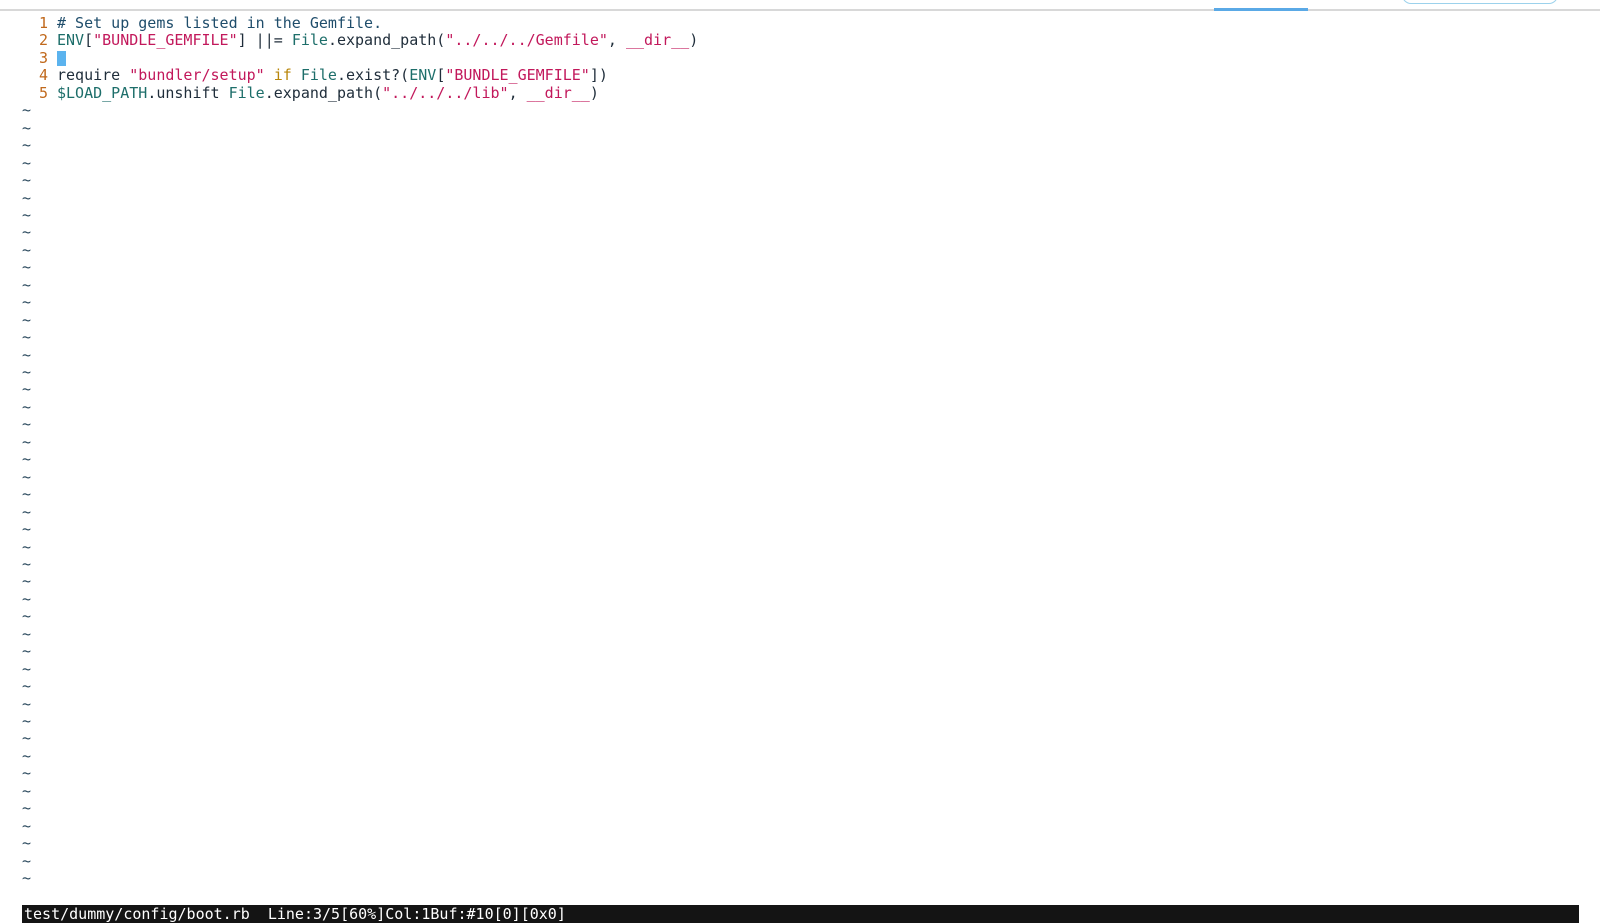  Describe the element at coordinates (1480, 2) in the screenshot. I see `top-right-control` at that location.